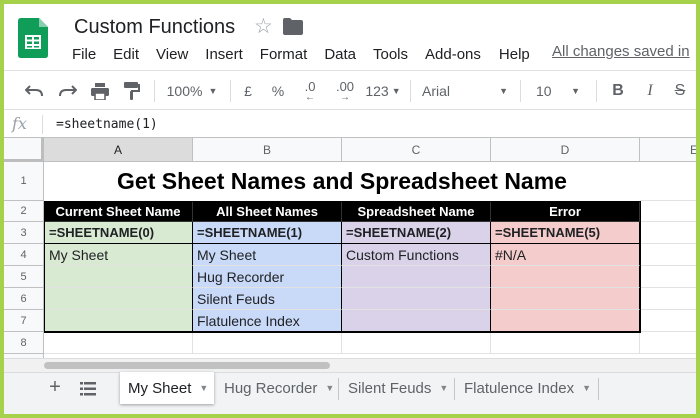 The height and width of the screenshot is (418, 700). What do you see at coordinates (24, 321) in the screenshot?
I see `row-header-7: 7` at bounding box center [24, 321].